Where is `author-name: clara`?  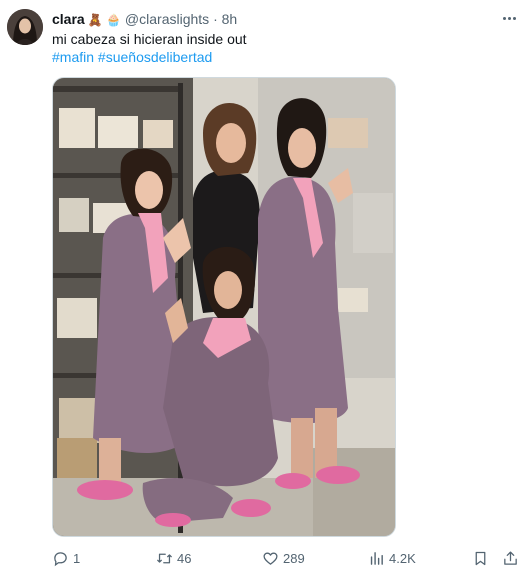
author-name: clara is located at coordinates (68, 19).